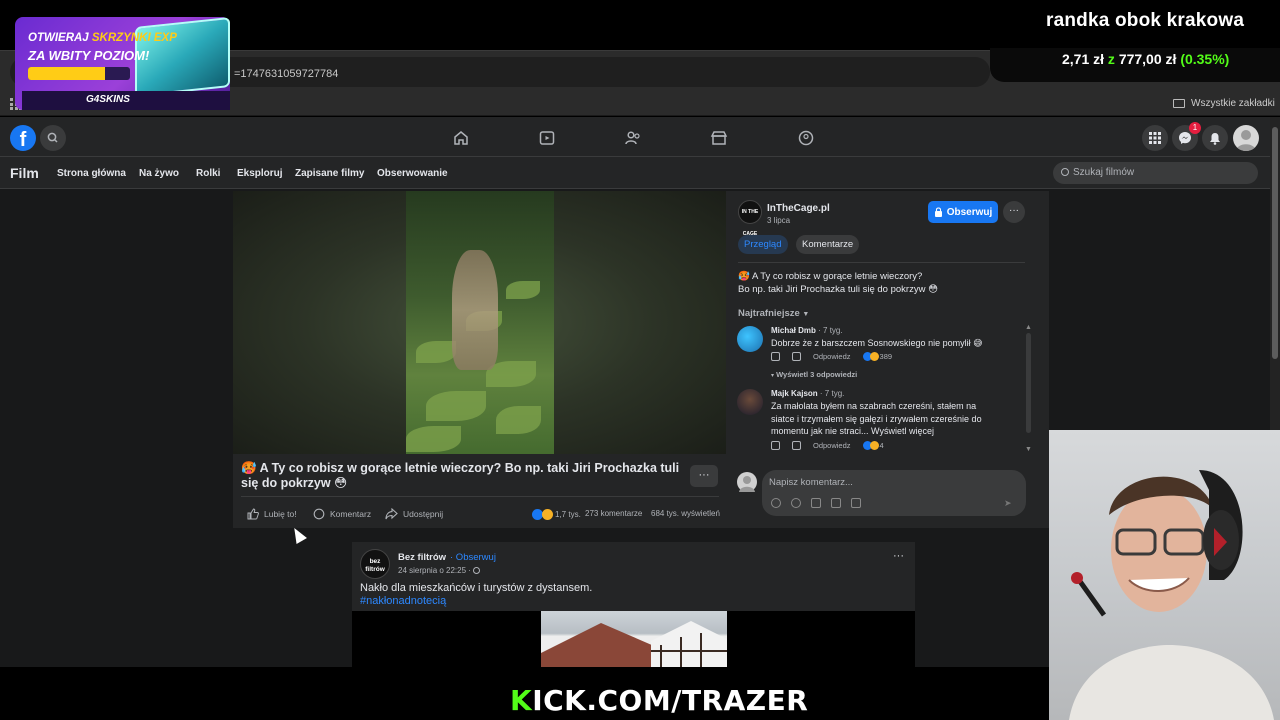 The height and width of the screenshot is (720, 1280). I want to click on page-name: InTheCage.pl, so click(798, 208).